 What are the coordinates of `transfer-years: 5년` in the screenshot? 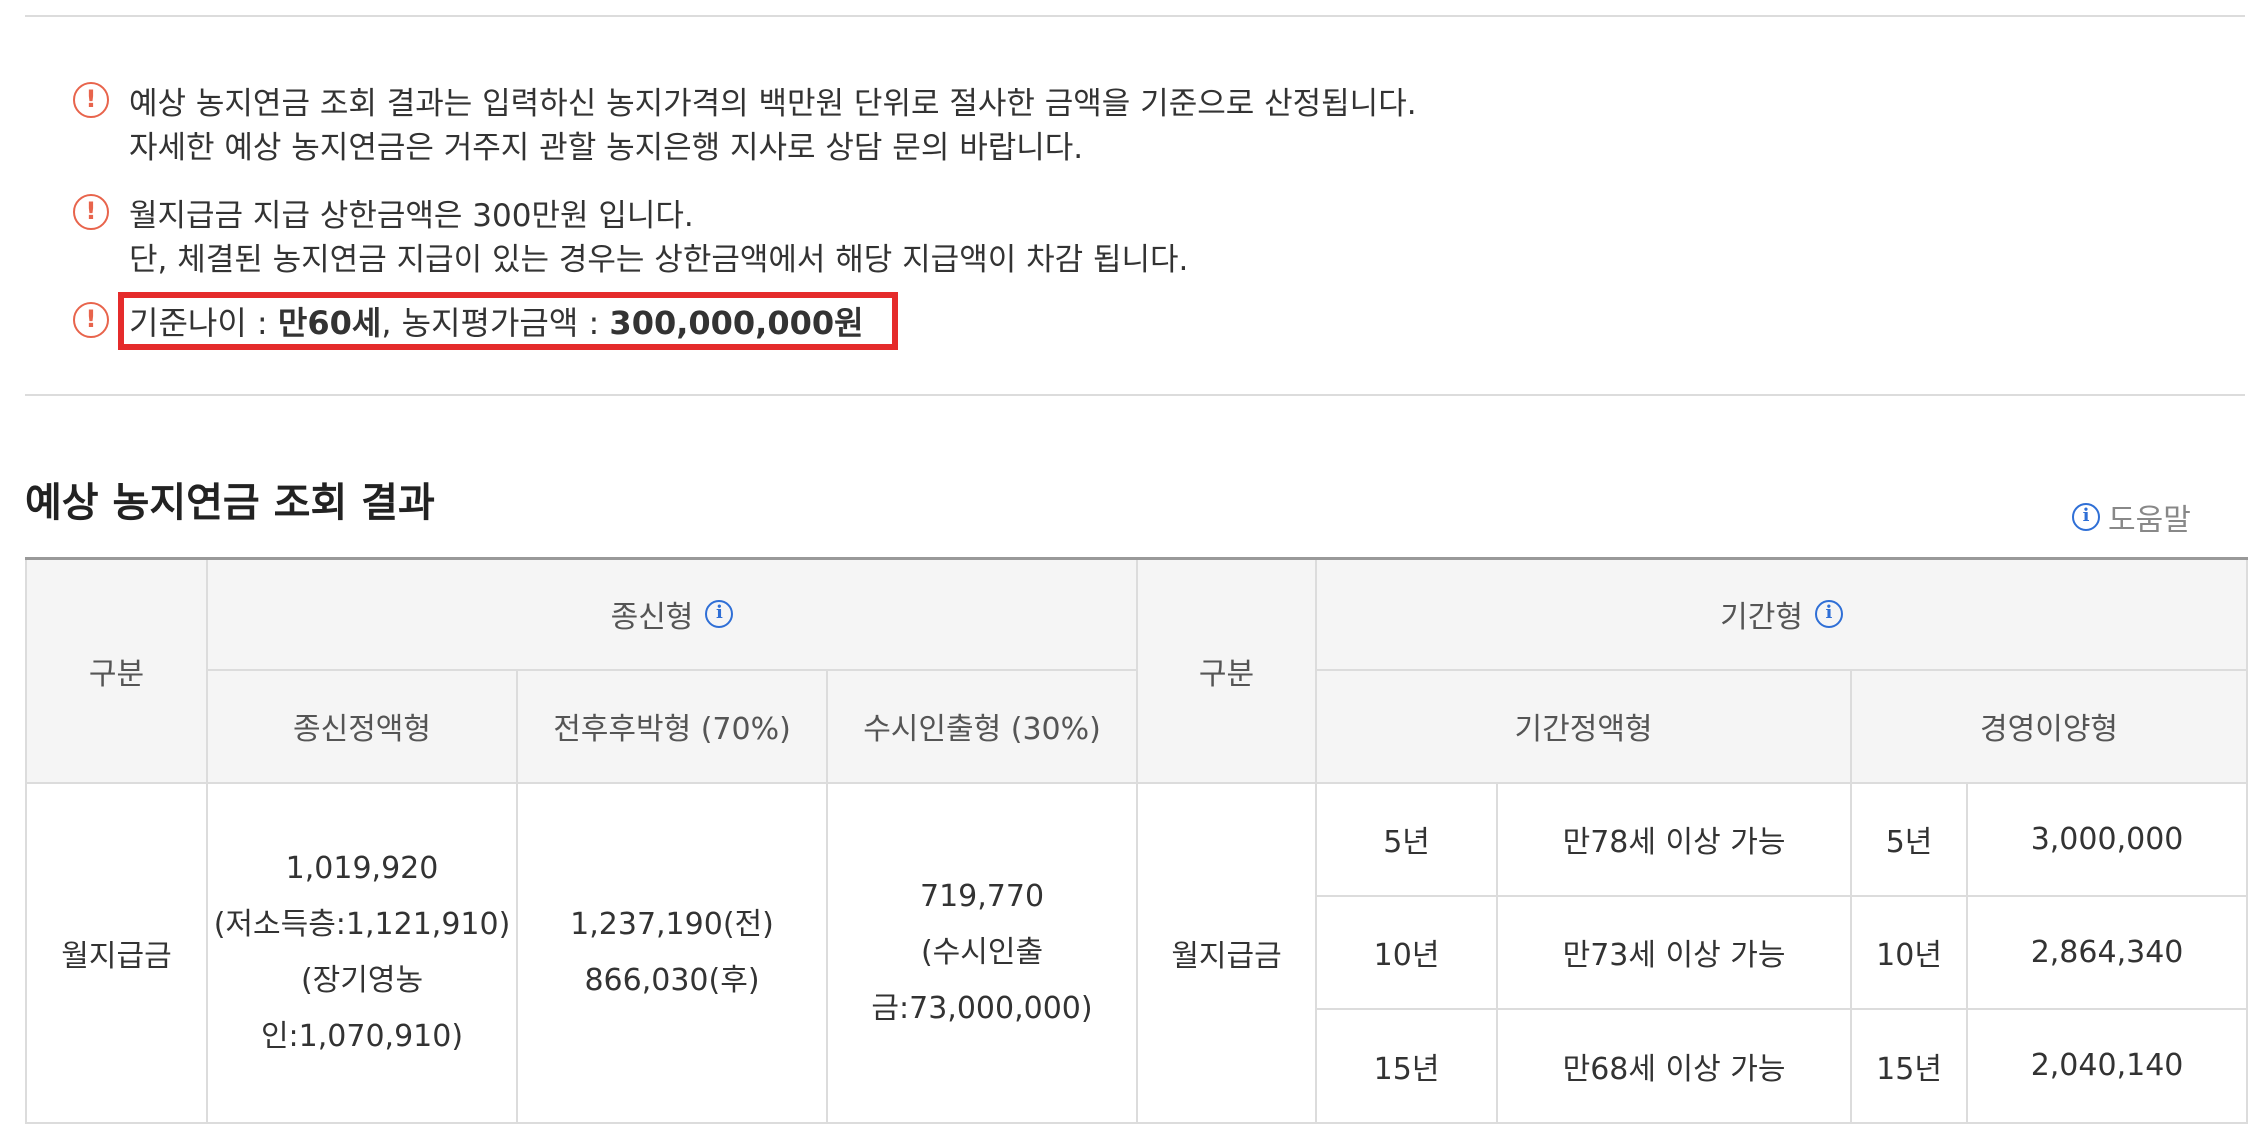 It's located at (1909, 839).